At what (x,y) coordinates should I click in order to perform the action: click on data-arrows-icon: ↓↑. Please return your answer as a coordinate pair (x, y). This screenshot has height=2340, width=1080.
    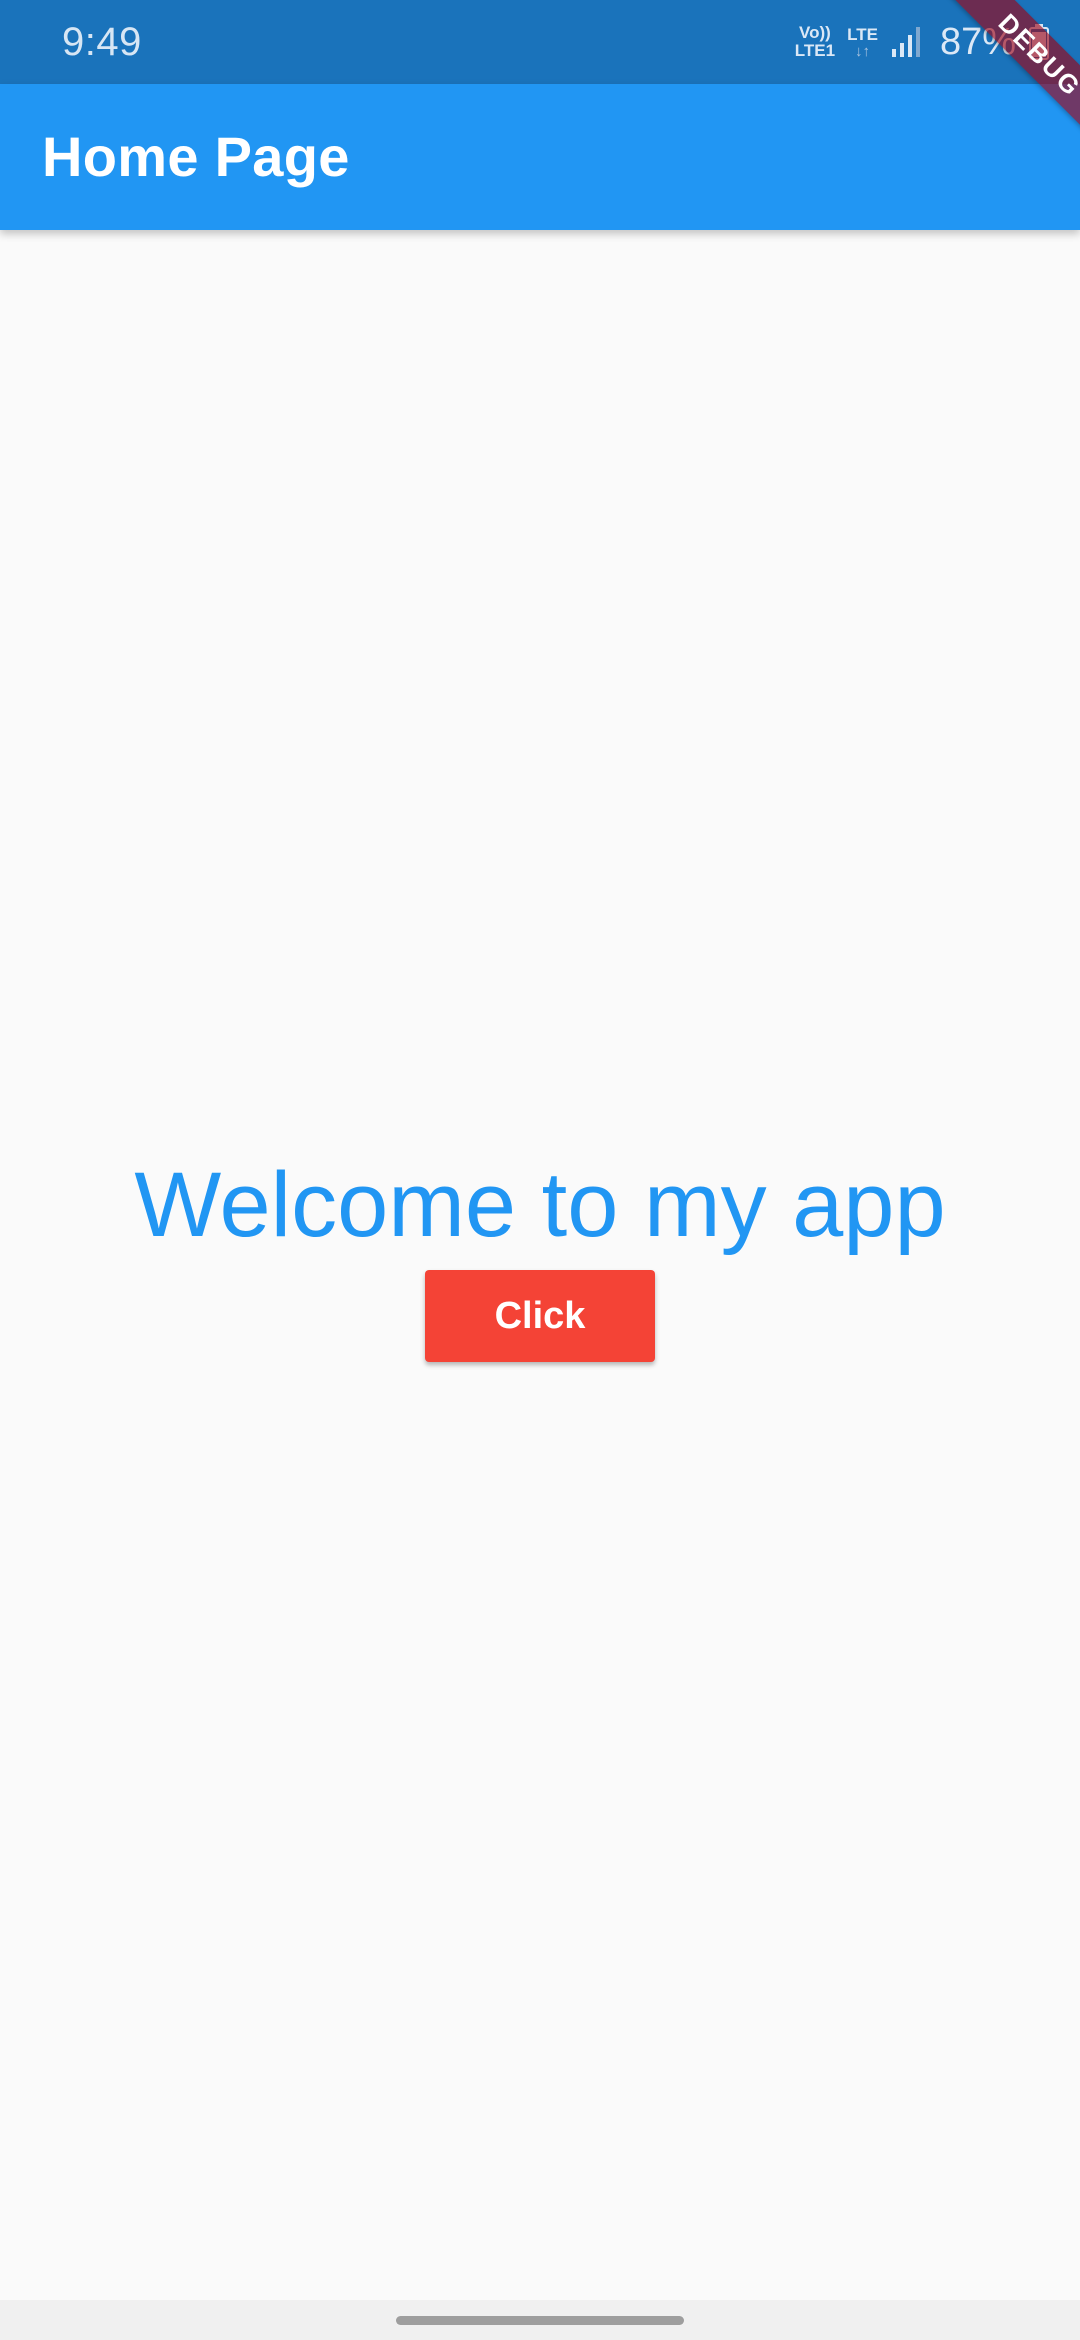
    Looking at the image, I should click on (862, 51).